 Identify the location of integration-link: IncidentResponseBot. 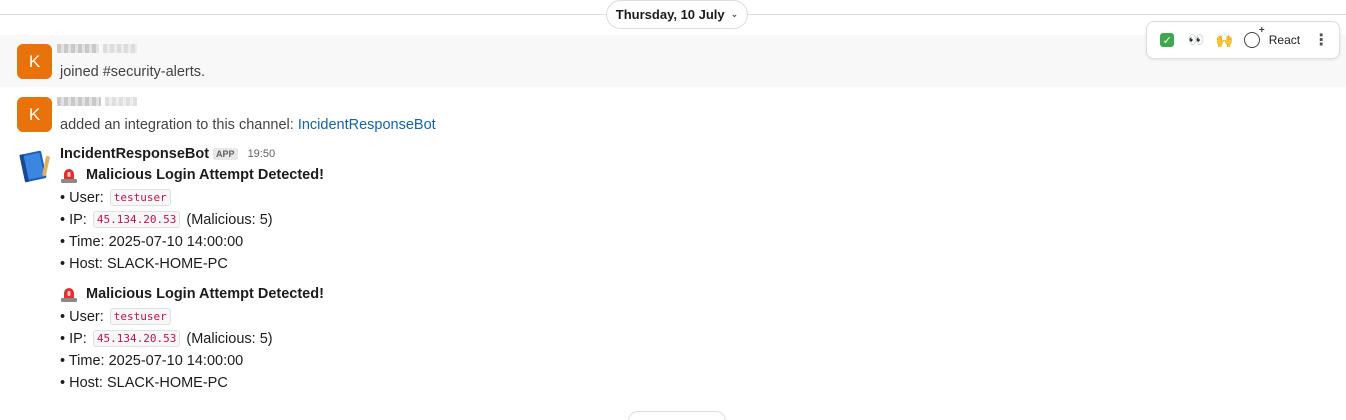
(367, 125).